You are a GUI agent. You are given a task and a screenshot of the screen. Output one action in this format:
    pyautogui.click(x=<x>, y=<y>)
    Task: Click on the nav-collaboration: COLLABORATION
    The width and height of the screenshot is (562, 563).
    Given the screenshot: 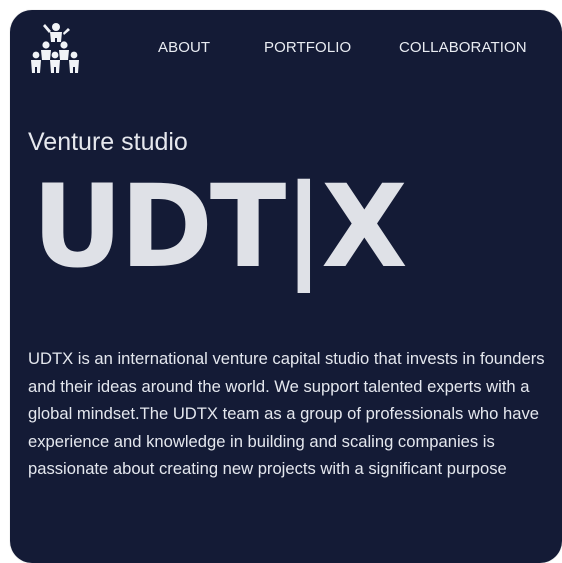 What is the action you would take?
    pyautogui.click(x=463, y=47)
    